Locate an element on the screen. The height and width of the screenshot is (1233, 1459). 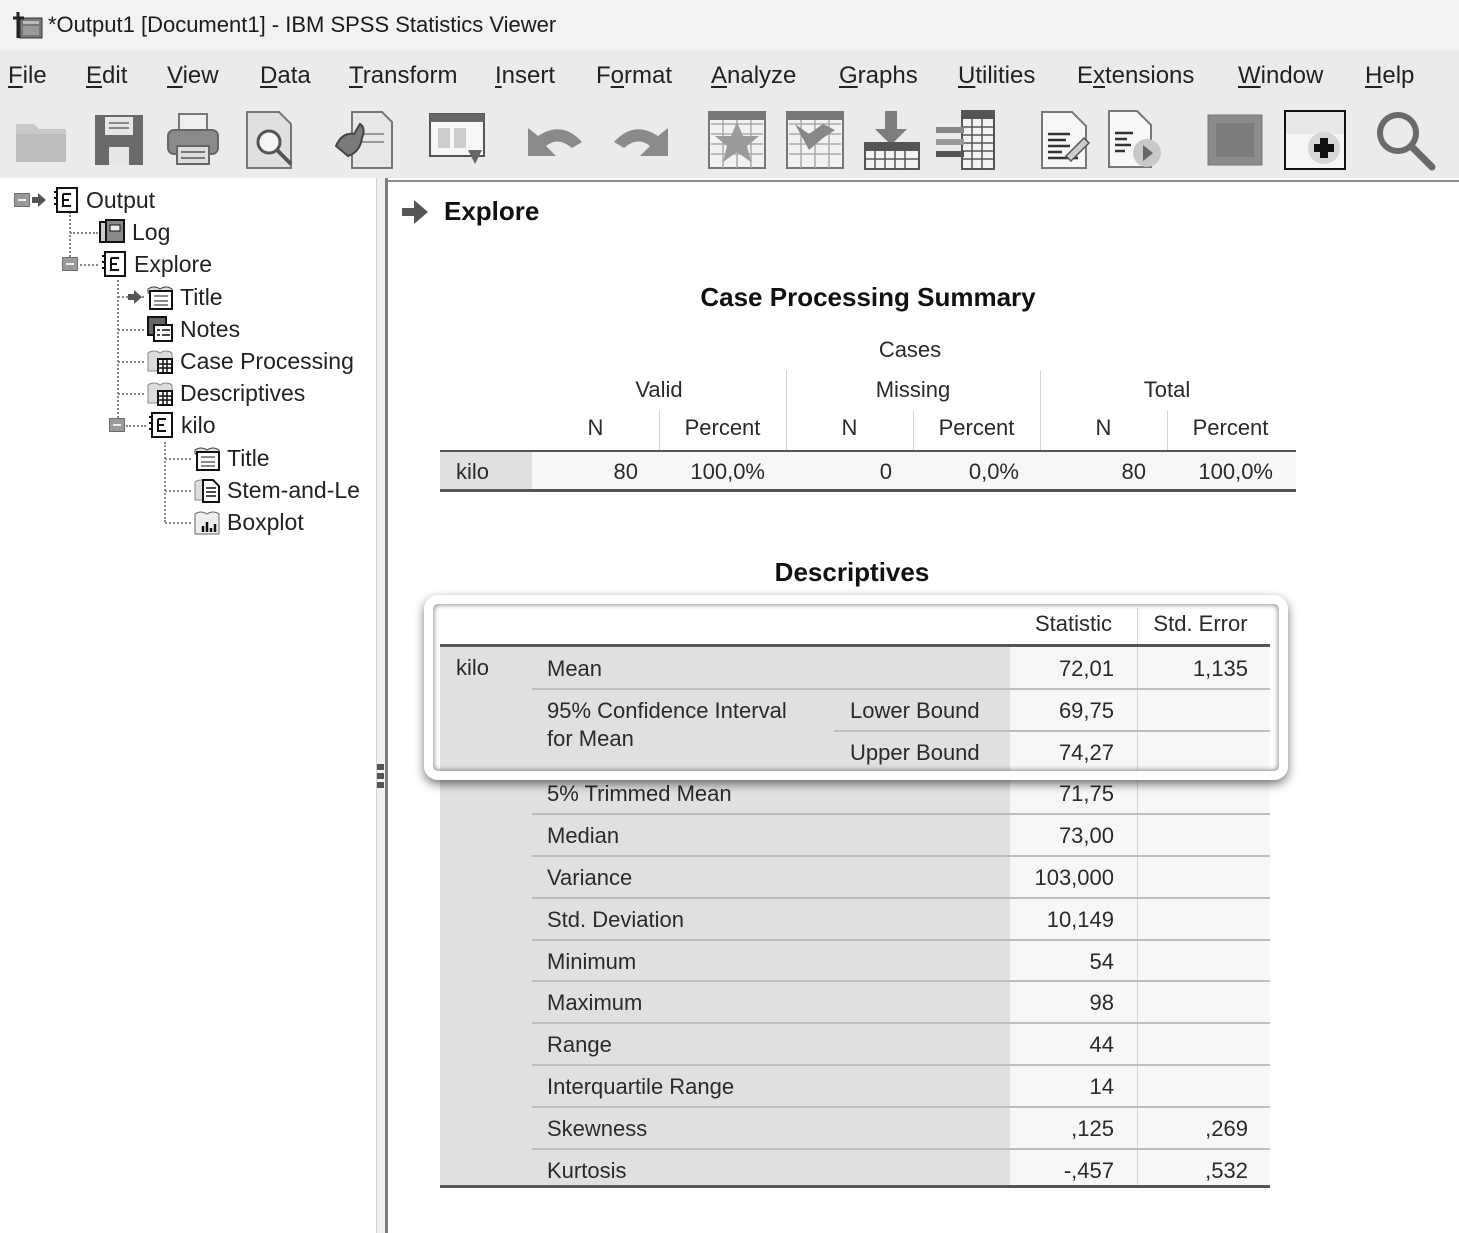
outline-item-explore: Explore is located at coordinates (156, 264).